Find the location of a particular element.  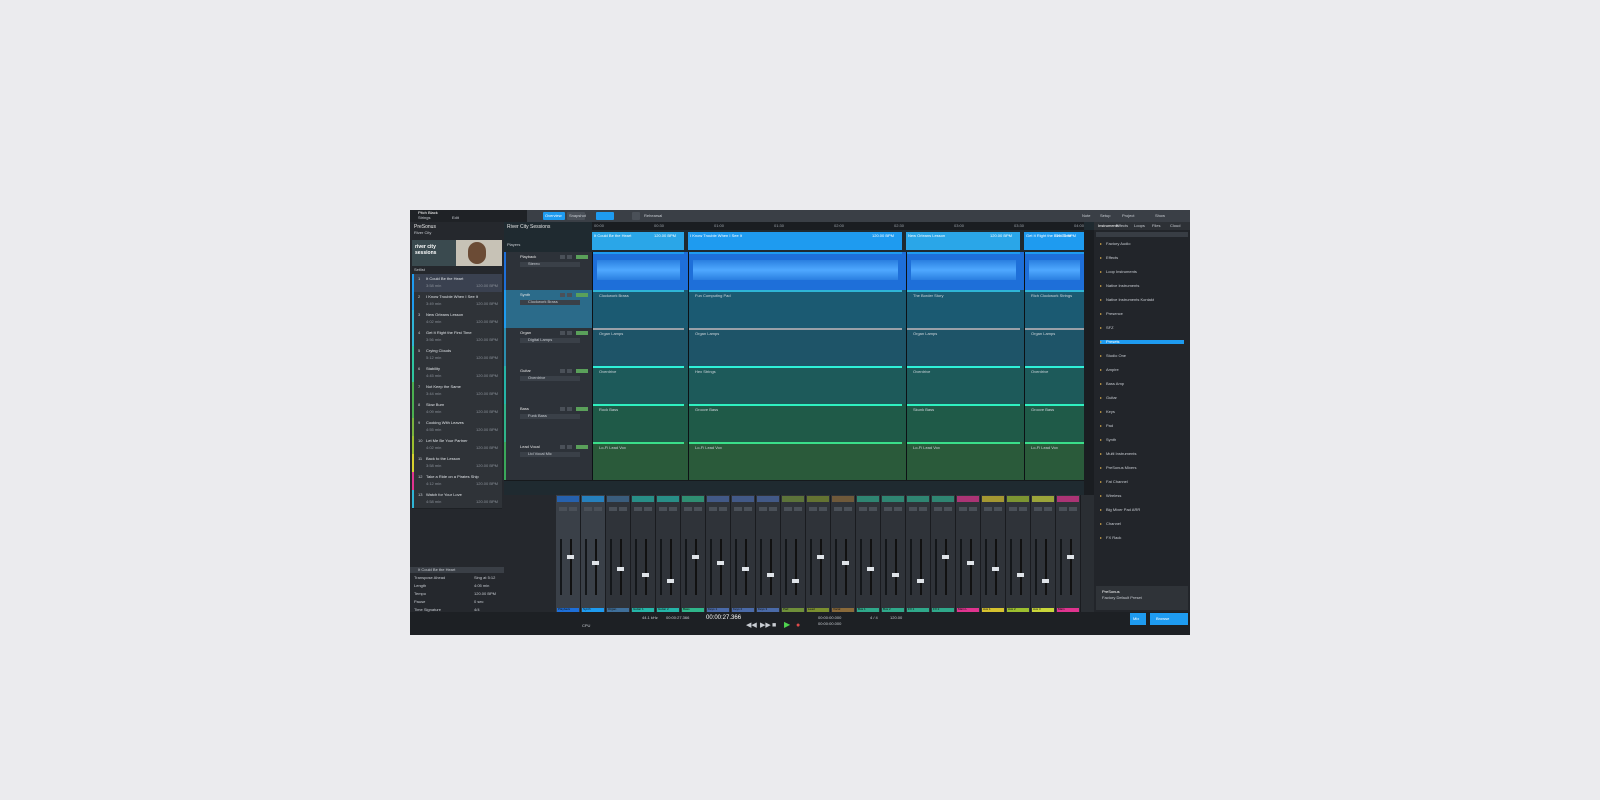

browser-item: ▸ Guitar is located at coordinates (1142, 397).